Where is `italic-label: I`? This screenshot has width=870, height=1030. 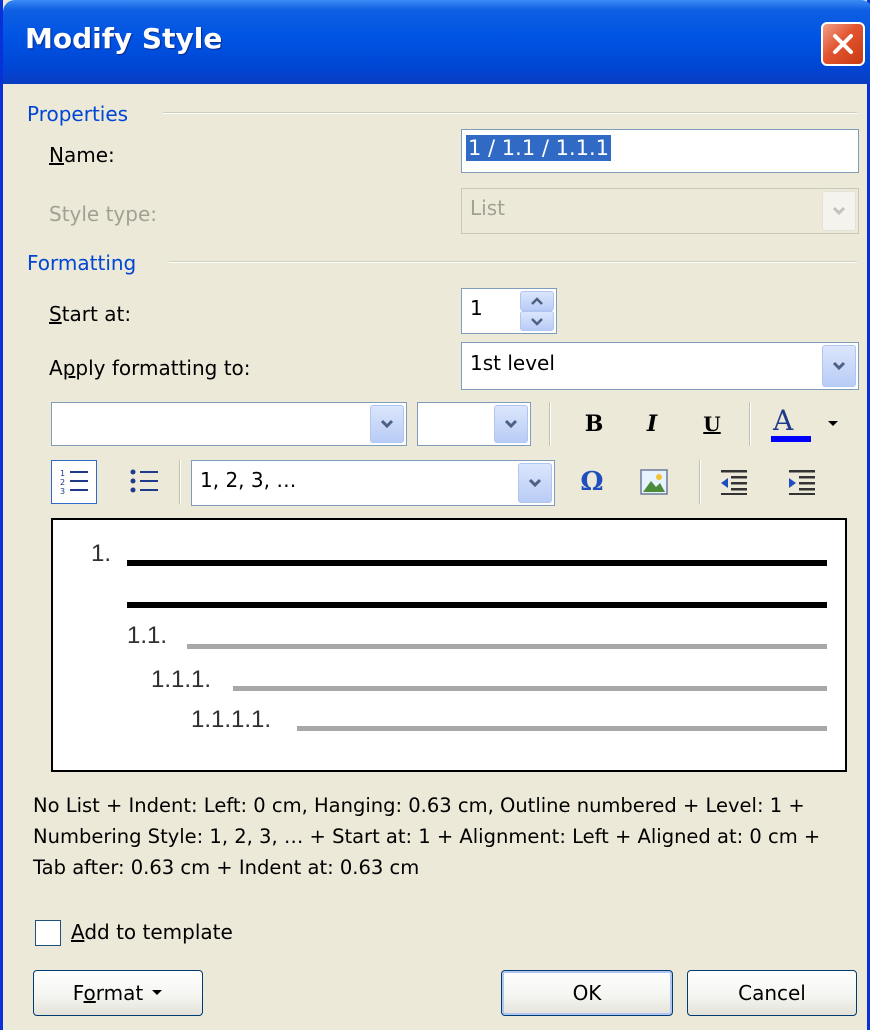 italic-label: I is located at coordinates (652, 424).